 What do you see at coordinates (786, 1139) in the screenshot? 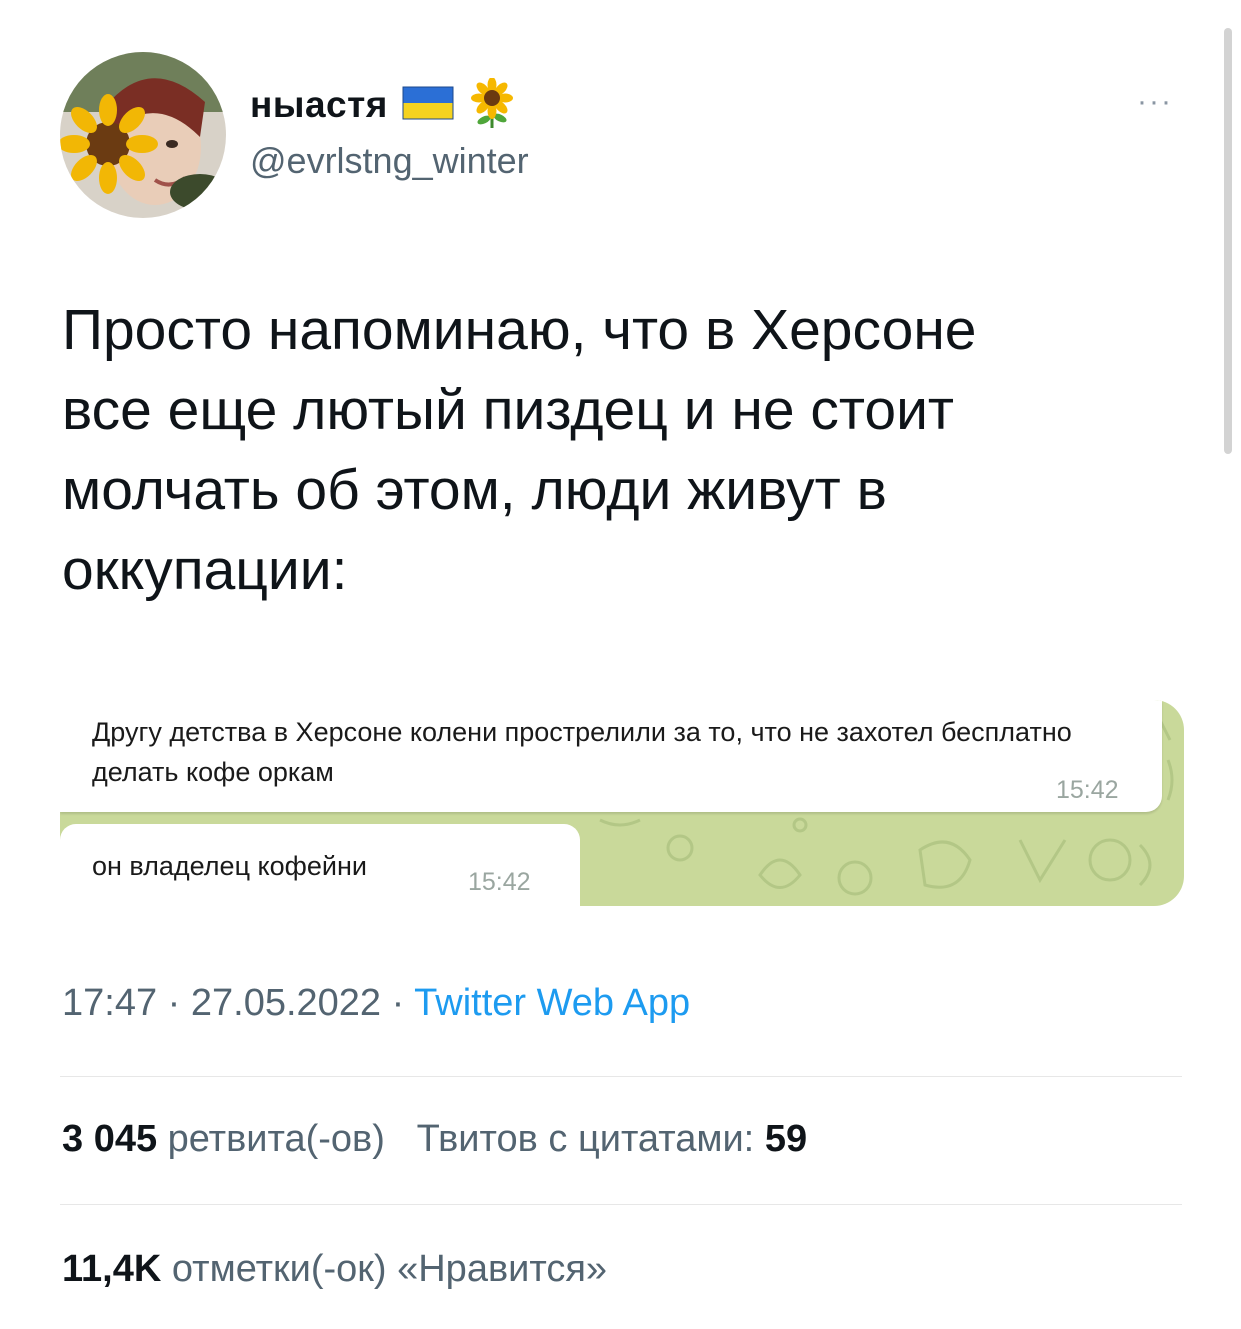
I see `quote-tweets-count: 59` at bounding box center [786, 1139].